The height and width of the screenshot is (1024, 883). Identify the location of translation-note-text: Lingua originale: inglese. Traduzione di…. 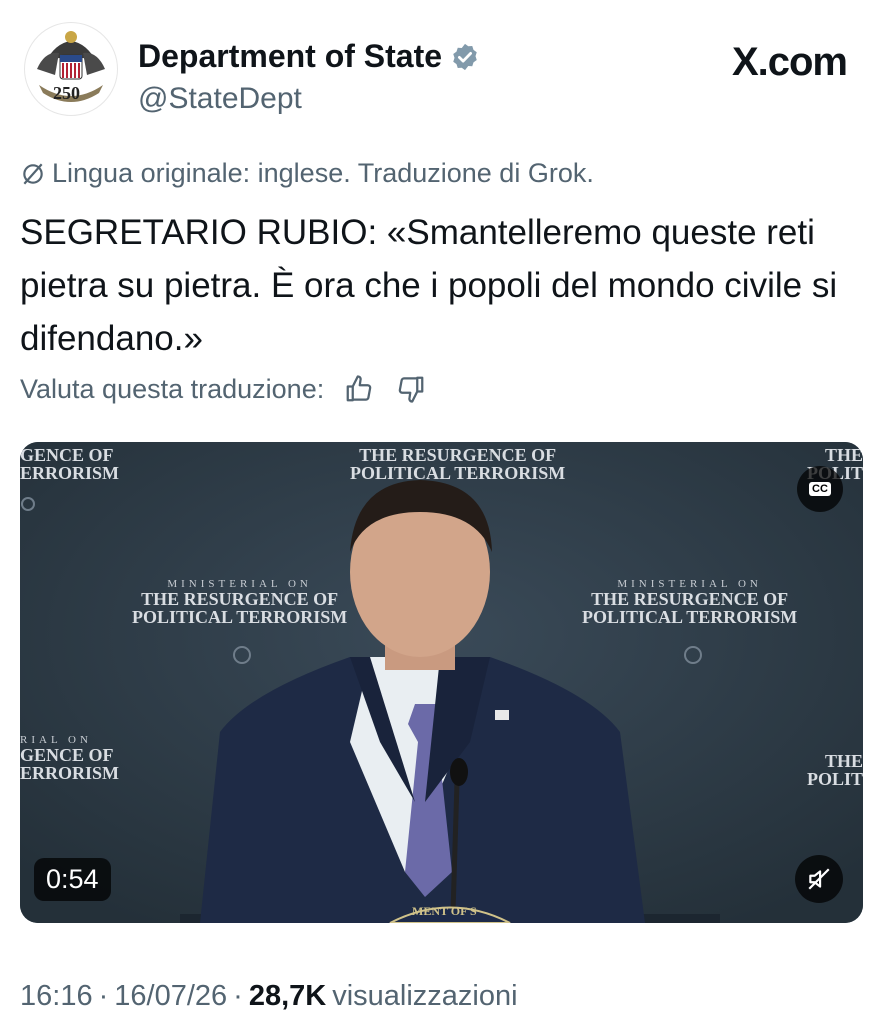
(323, 173).